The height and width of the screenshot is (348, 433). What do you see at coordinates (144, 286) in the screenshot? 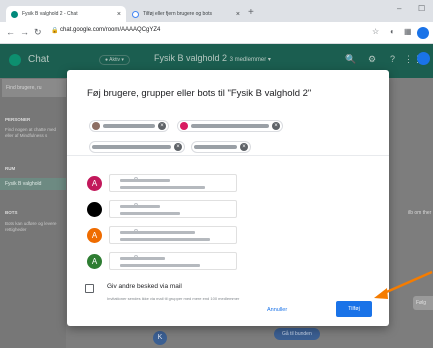
I see `notify-email-label: Giv andre besked via mail` at bounding box center [144, 286].